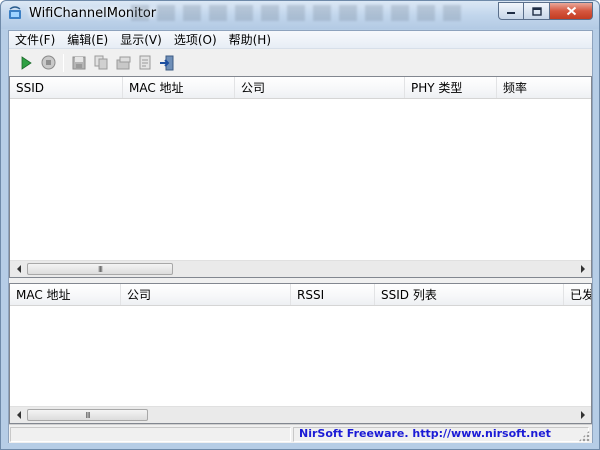 This screenshot has height=450, width=600. What do you see at coordinates (300, 40) in the screenshot?
I see `menu-bar: 文件(F) 编辑(E) 显示(V) 选项(O) 帮助(H)` at bounding box center [300, 40].